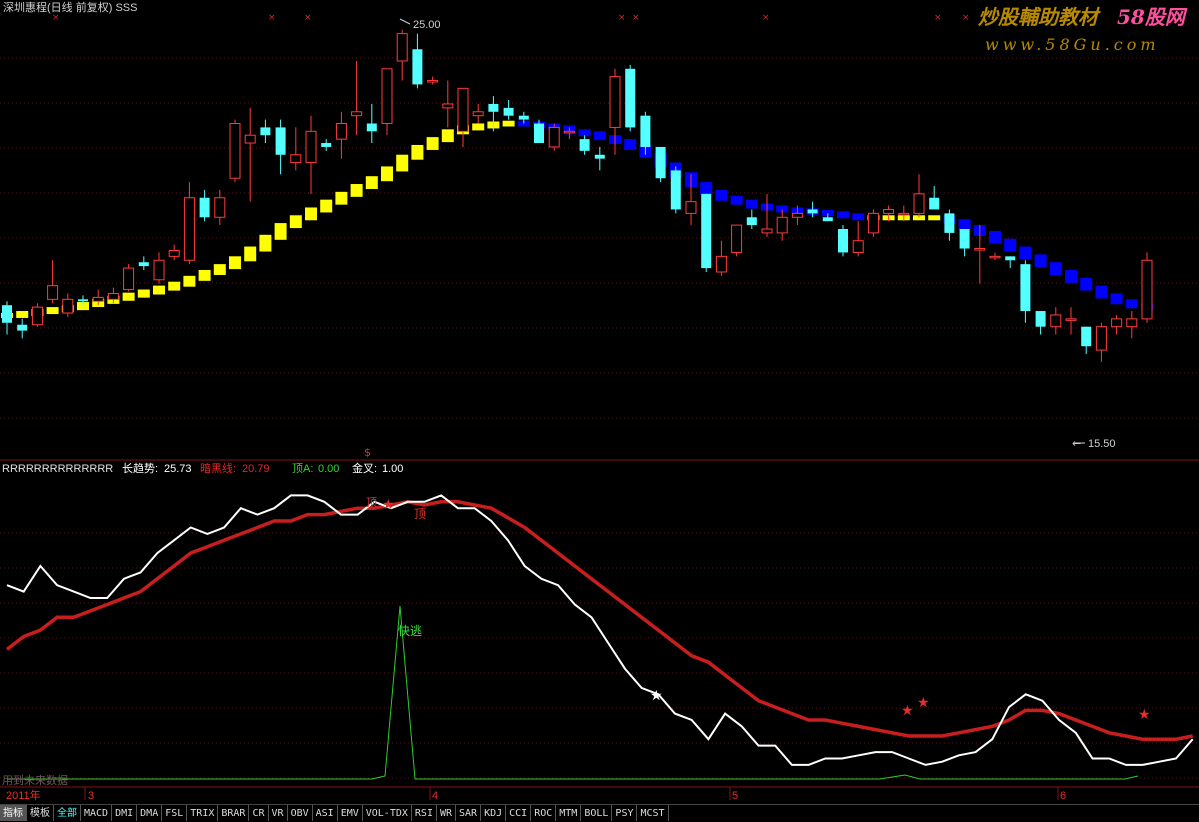 The height and width of the screenshot is (822, 1199). What do you see at coordinates (350, 813) in the screenshot?
I see `tab-emv: EMV` at bounding box center [350, 813].